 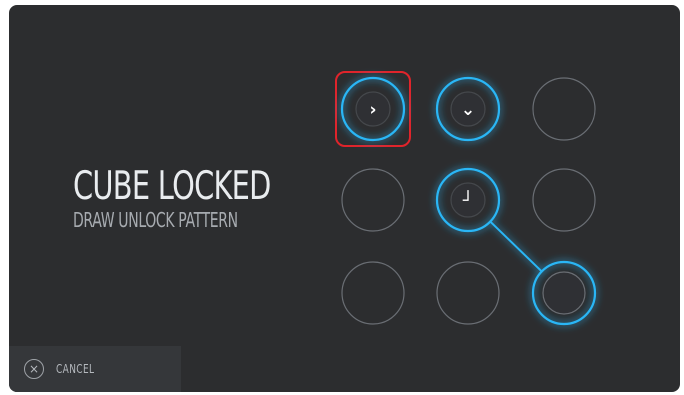 I want to click on cancel-button: × CANCEL, so click(x=95, y=369).